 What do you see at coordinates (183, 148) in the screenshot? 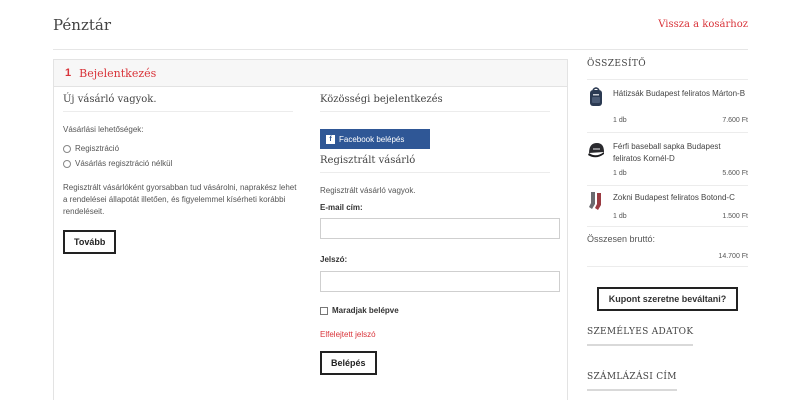
I see `register-option: Regisztráció` at bounding box center [183, 148].